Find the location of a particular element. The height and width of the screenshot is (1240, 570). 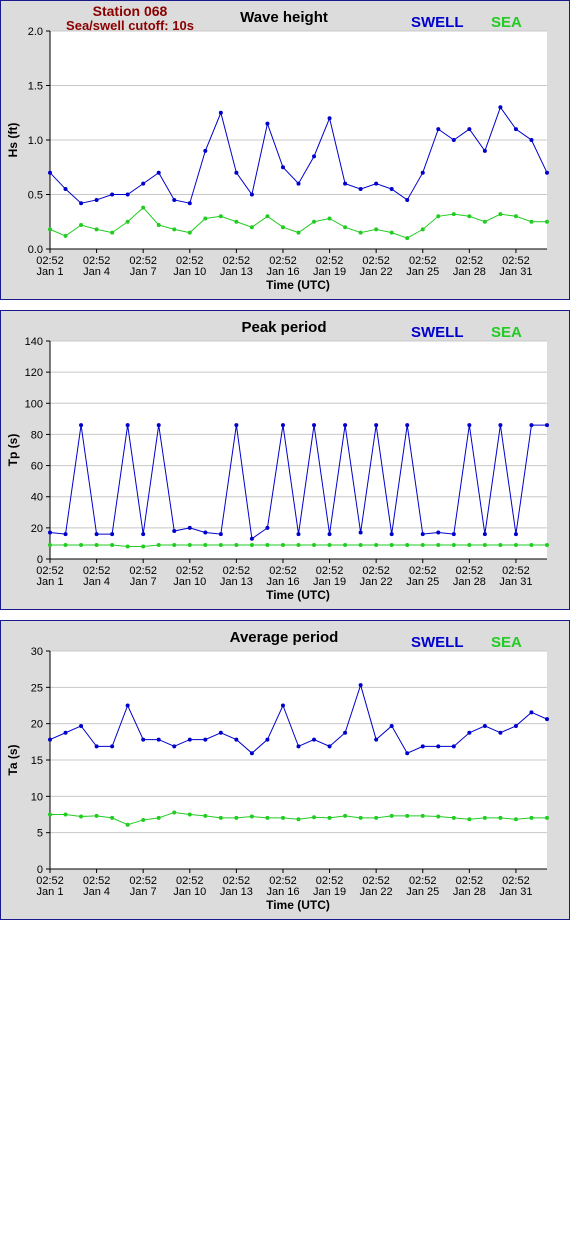

y-tick-label: 20 is located at coordinates (37, 725).